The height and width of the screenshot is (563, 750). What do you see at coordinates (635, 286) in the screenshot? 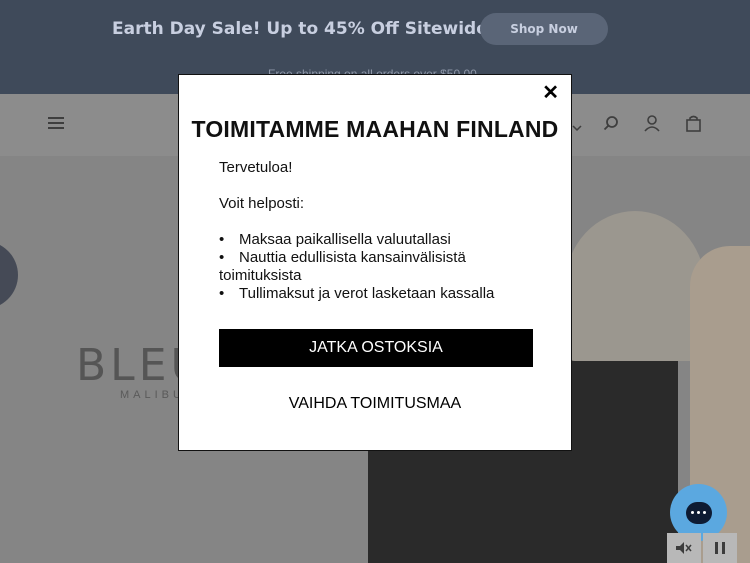
I see `hero-image-model-head` at bounding box center [635, 286].